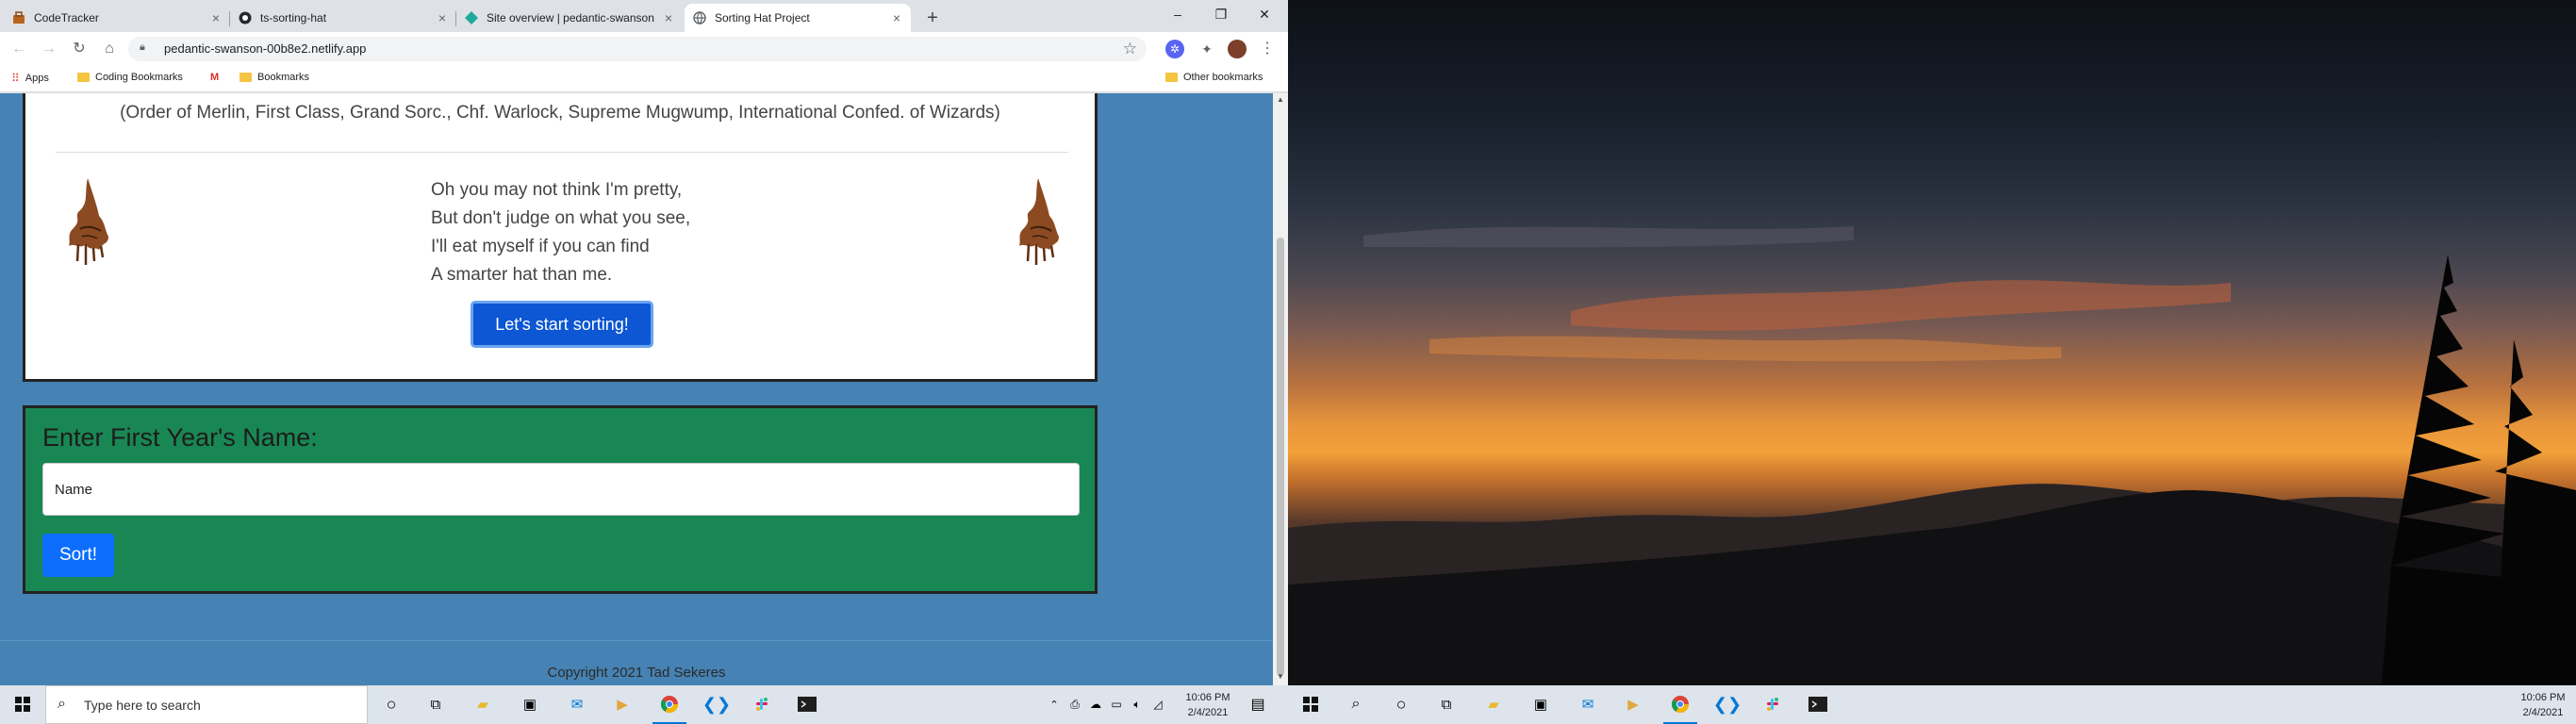 This screenshot has width=2576, height=724. I want to click on tab-title: Sorting Hat Project, so click(762, 18).